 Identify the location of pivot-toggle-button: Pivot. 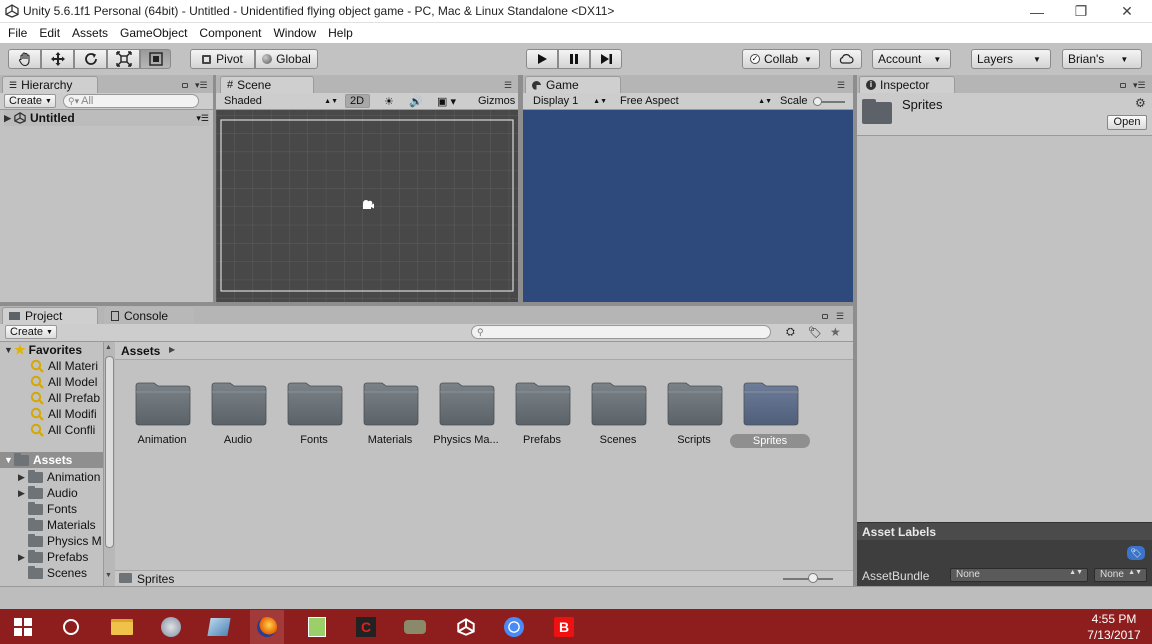
(222, 59).